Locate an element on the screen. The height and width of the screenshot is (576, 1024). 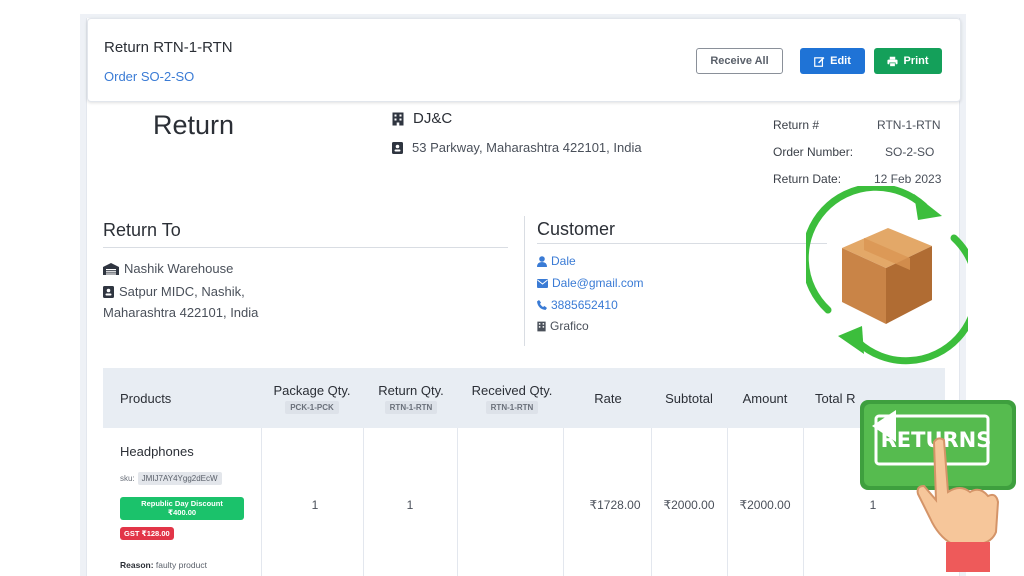
col-subtotal: Subtotal is located at coordinates (689, 398).